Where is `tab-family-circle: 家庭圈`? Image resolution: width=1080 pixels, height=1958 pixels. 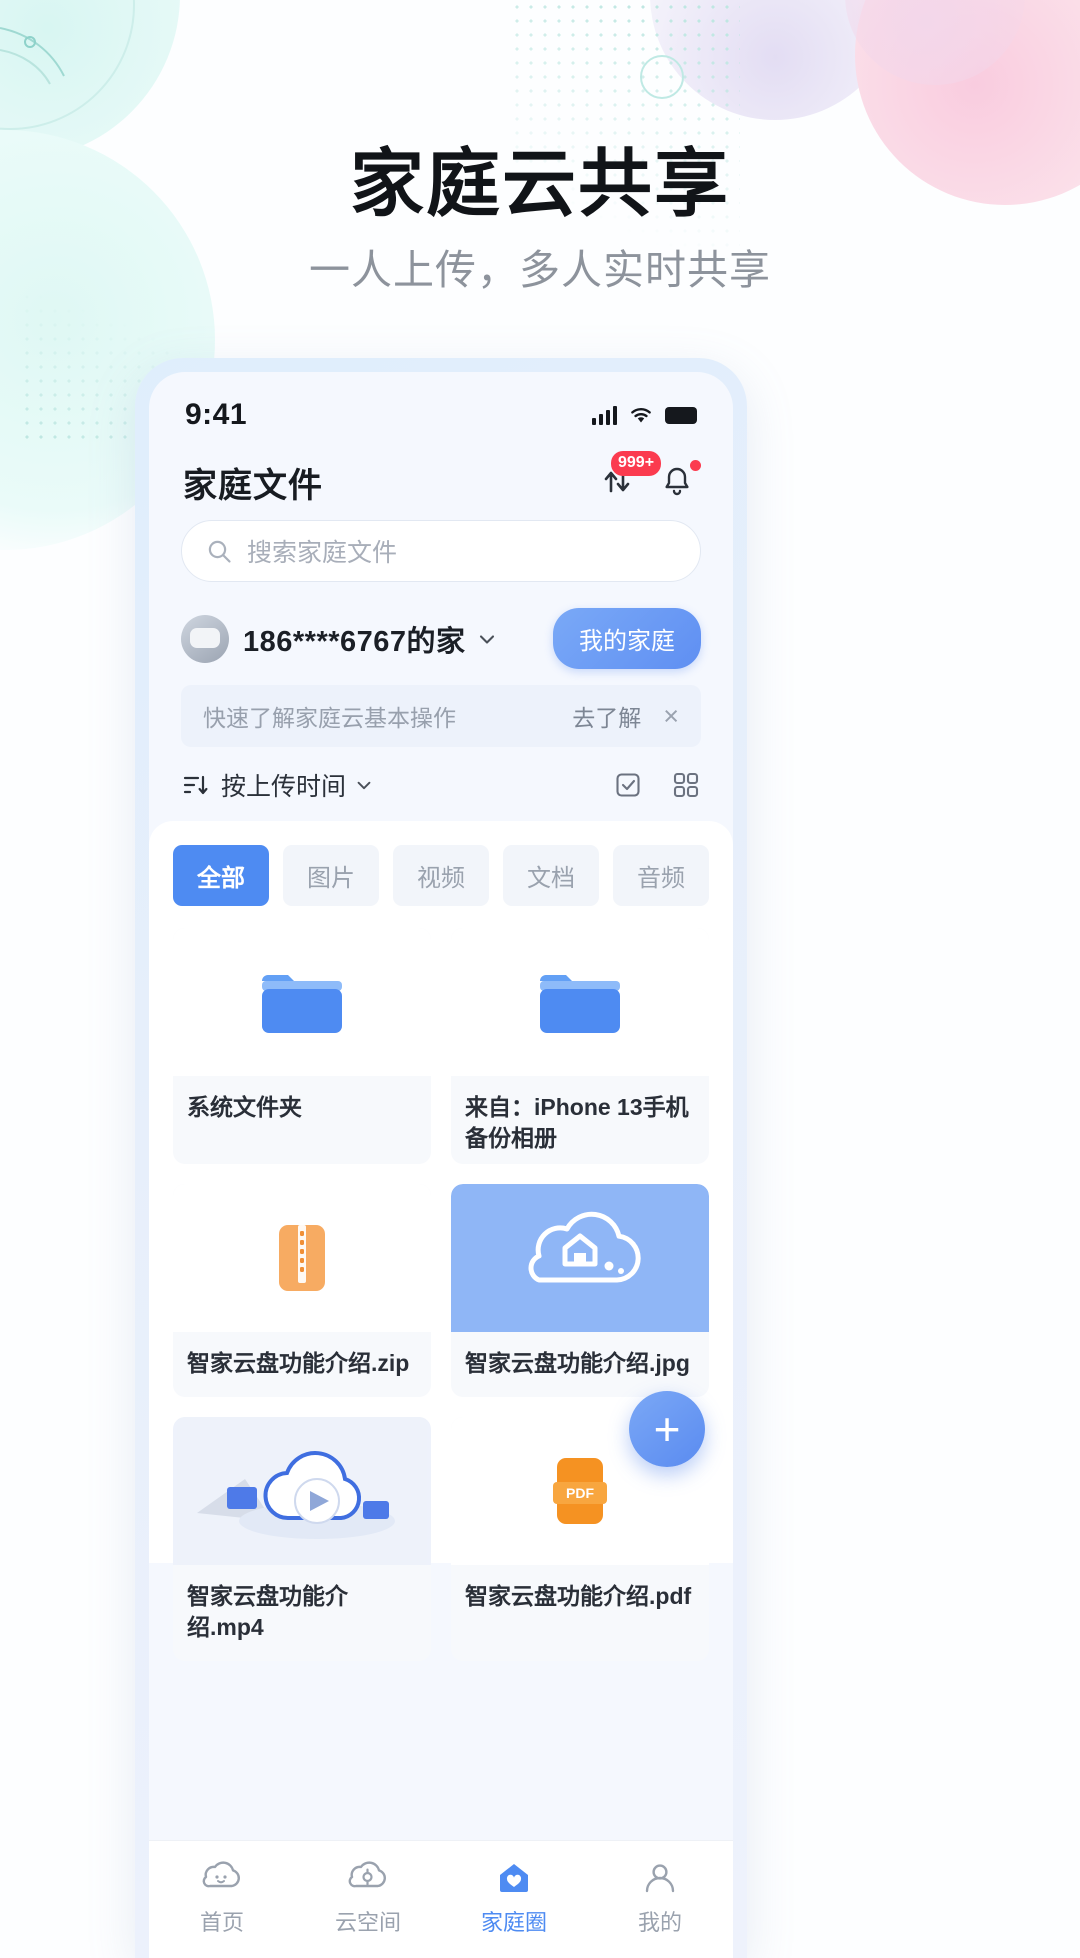
tab-family-circle: 家庭圈 is located at coordinates (514, 1896).